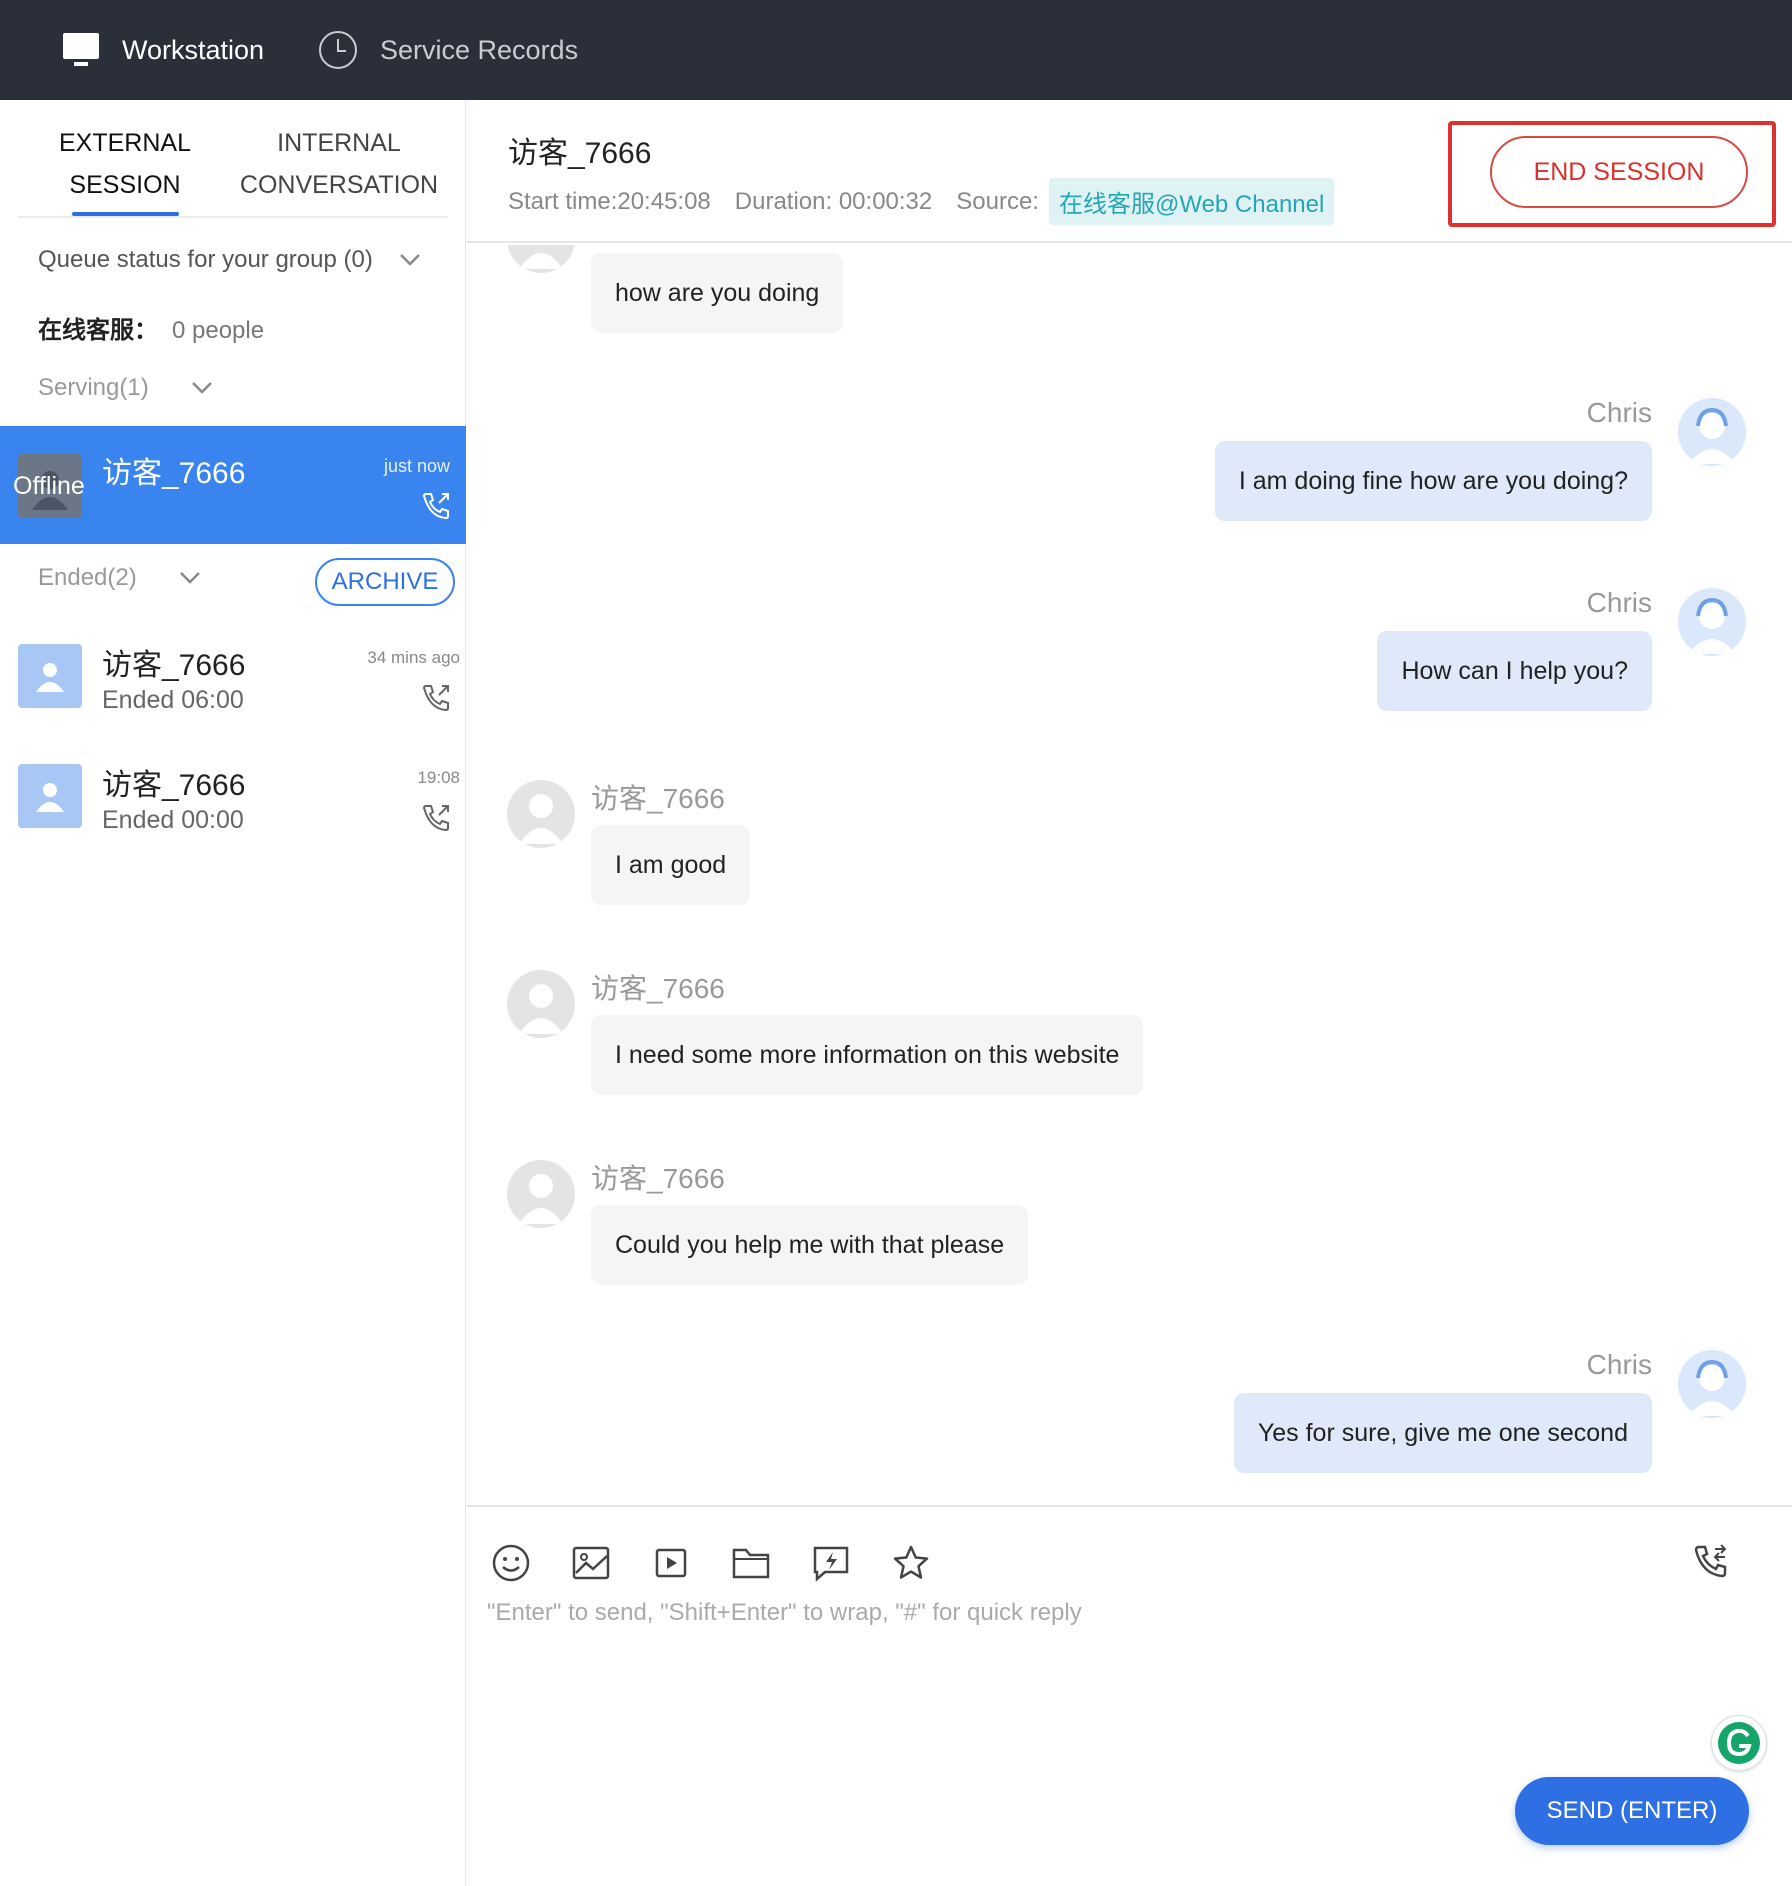 This screenshot has height=1886, width=1792. Describe the element at coordinates (997, 201) in the screenshot. I see `source-label: Source:` at that location.